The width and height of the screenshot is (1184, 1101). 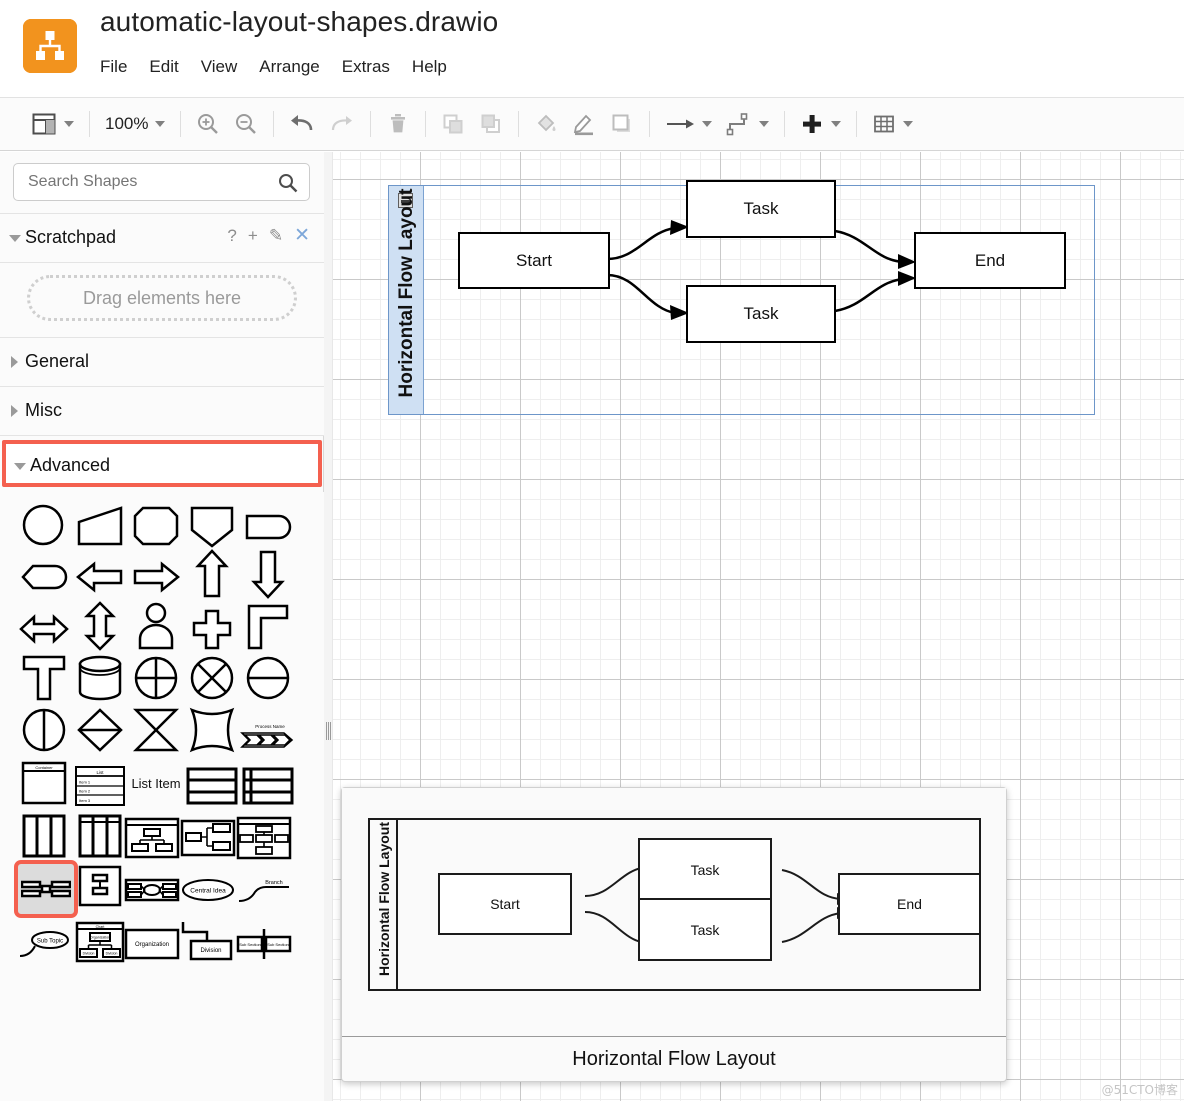 What do you see at coordinates (52, 124) in the screenshot?
I see `view-layout-icon` at bounding box center [52, 124].